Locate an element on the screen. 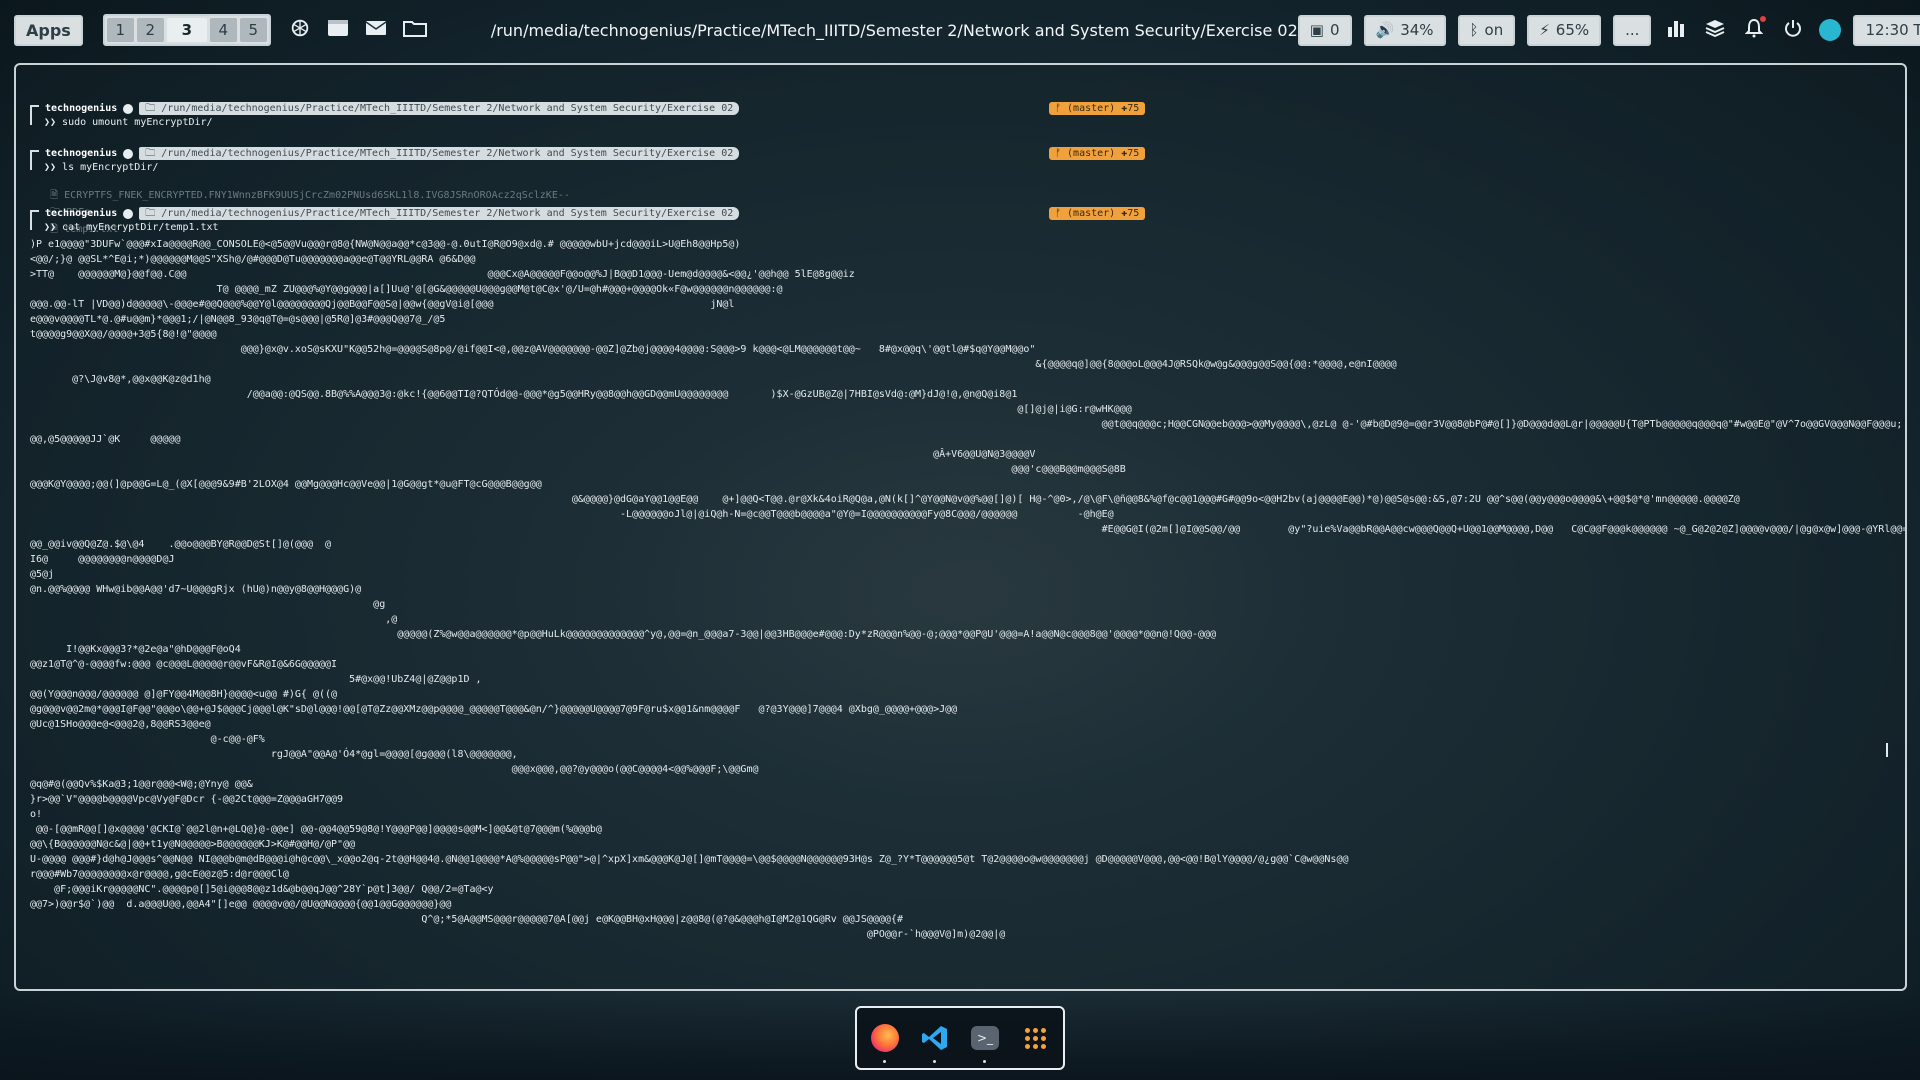 The height and width of the screenshot is (1080, 1920). window-icon is located at coordinates (338, 30).